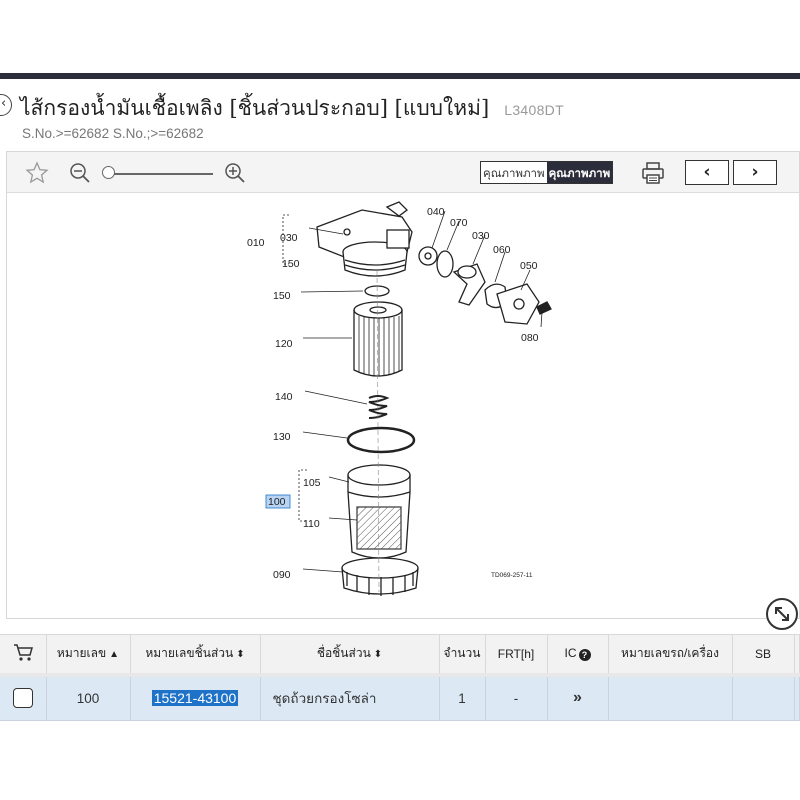  I want to click on col-frt: FRT[h], so click(516, 655).